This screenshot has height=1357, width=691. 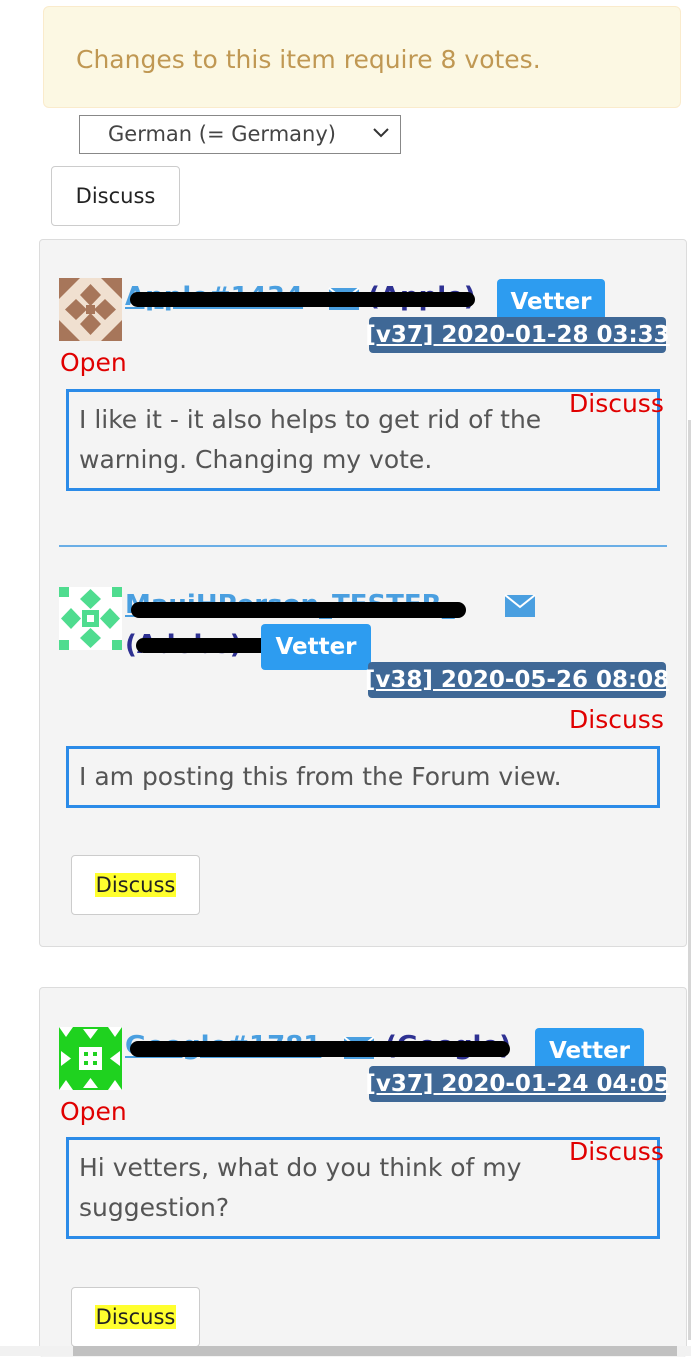 I want to click on discuss-button-top-label: Discuss, so click(x=115, y=196).